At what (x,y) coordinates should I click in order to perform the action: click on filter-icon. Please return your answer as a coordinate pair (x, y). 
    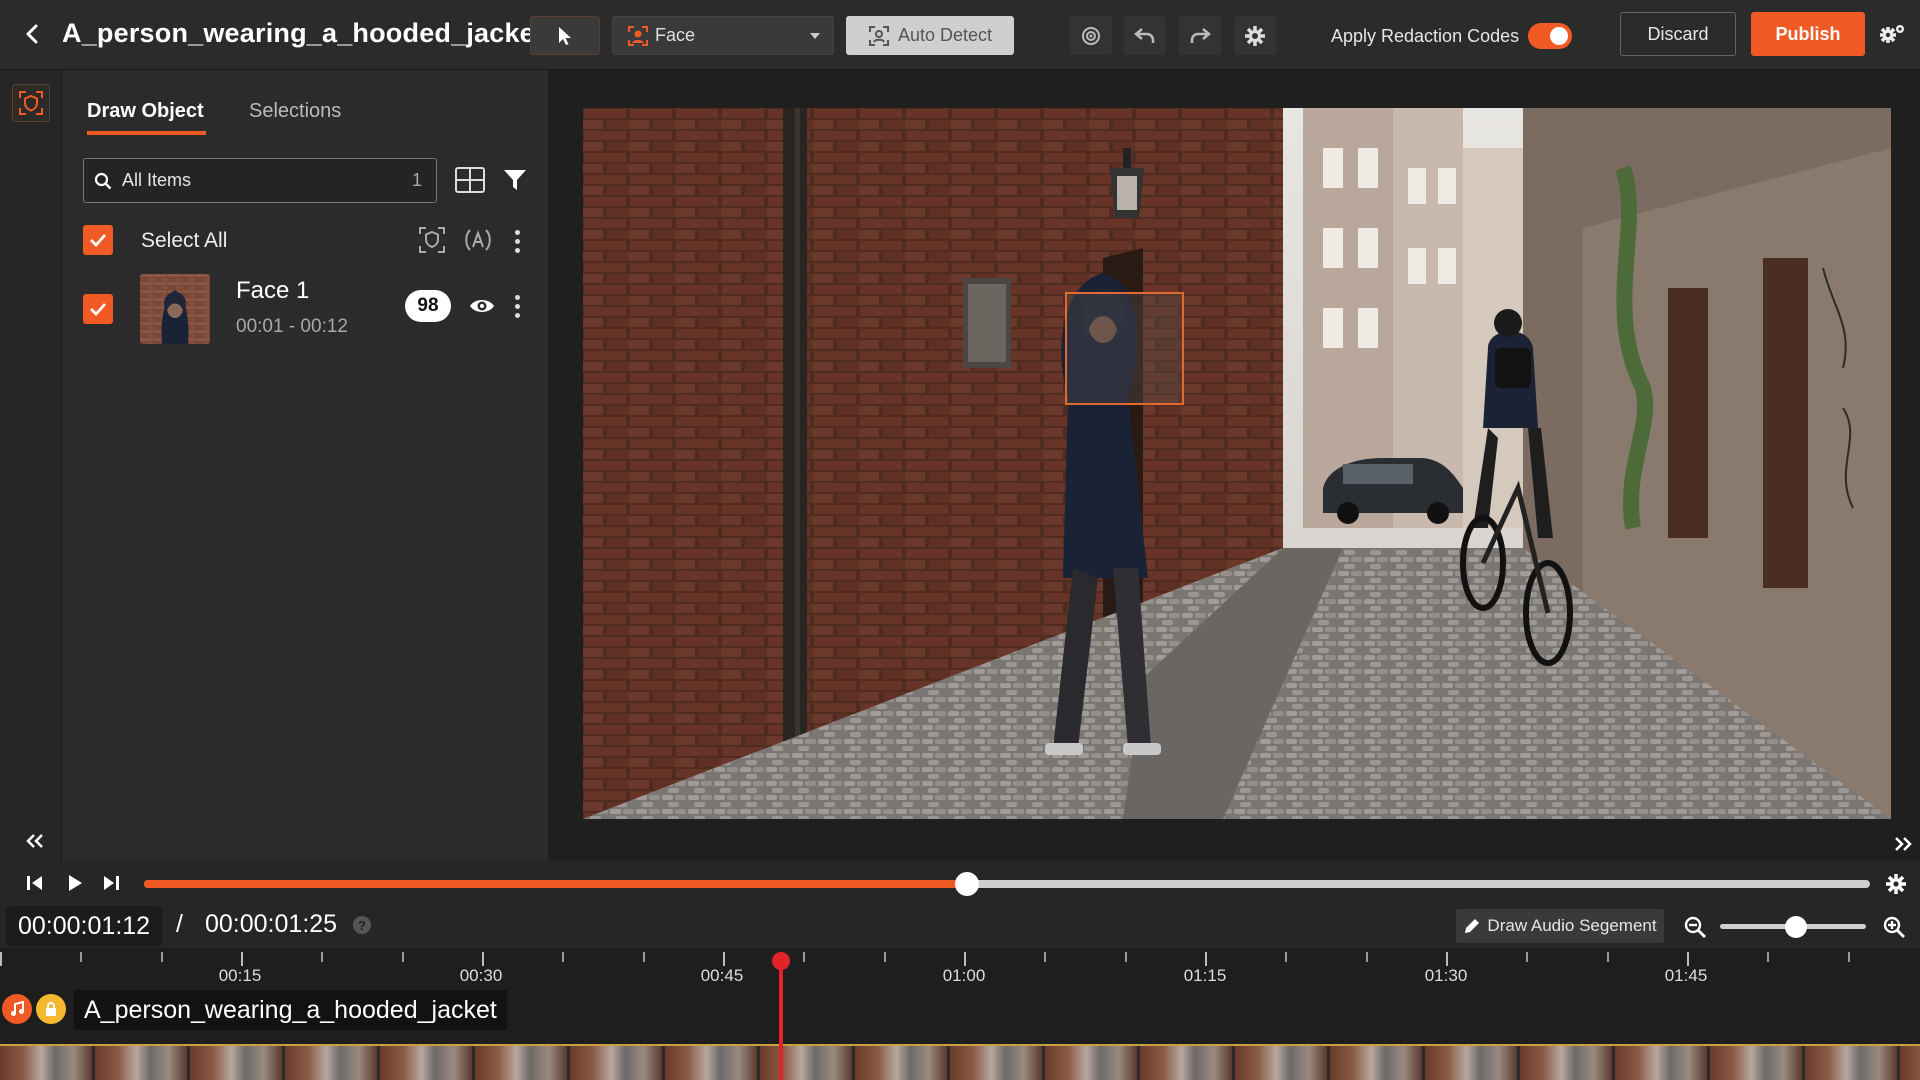
    Looking at the image, I should click on (515, 180).